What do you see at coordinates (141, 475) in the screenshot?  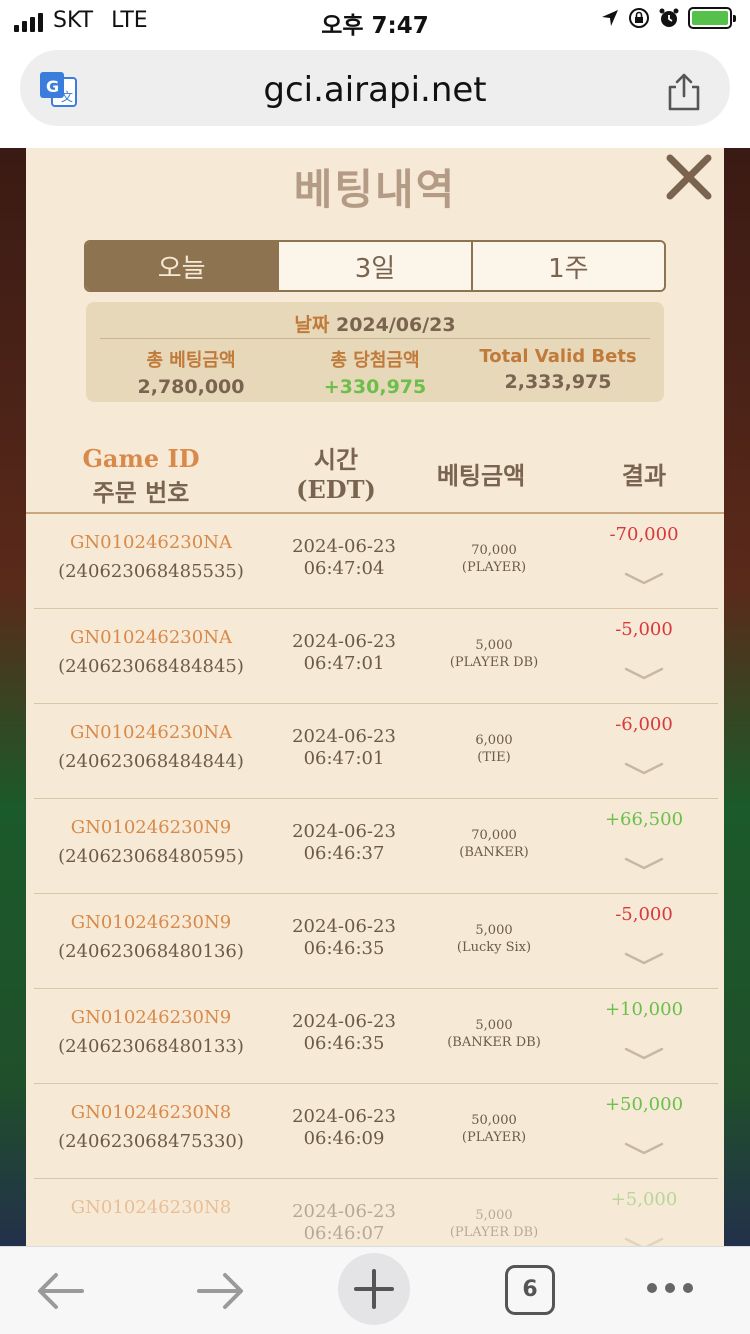 I see `header-game-id: Game ID 주문 번호` at bounding box center [141, 475].